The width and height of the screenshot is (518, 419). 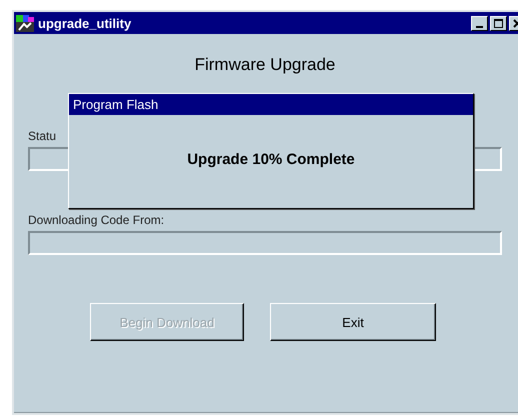 I want to click on maximize-button, so click(x=498, y=23).